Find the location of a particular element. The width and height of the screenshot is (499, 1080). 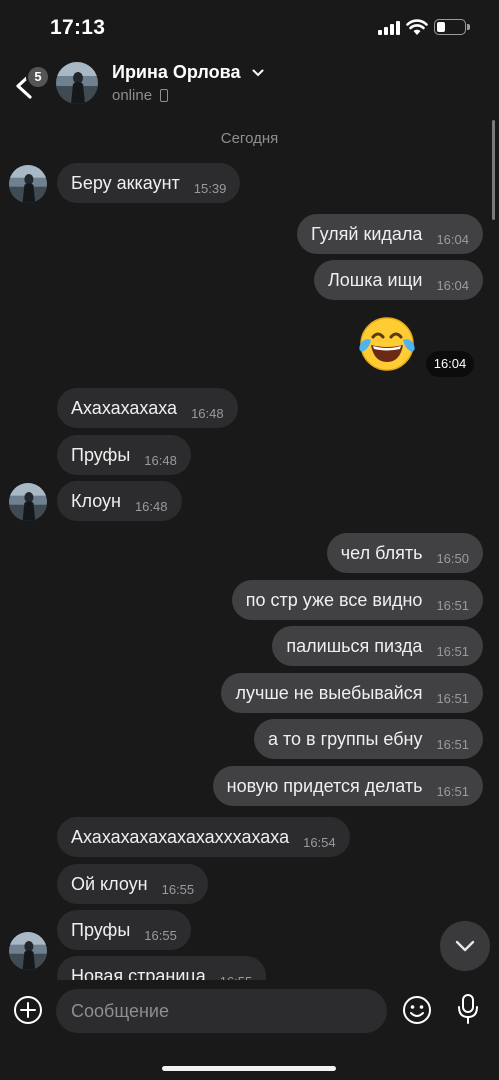

battery-level is located at coordinates (441, 27).